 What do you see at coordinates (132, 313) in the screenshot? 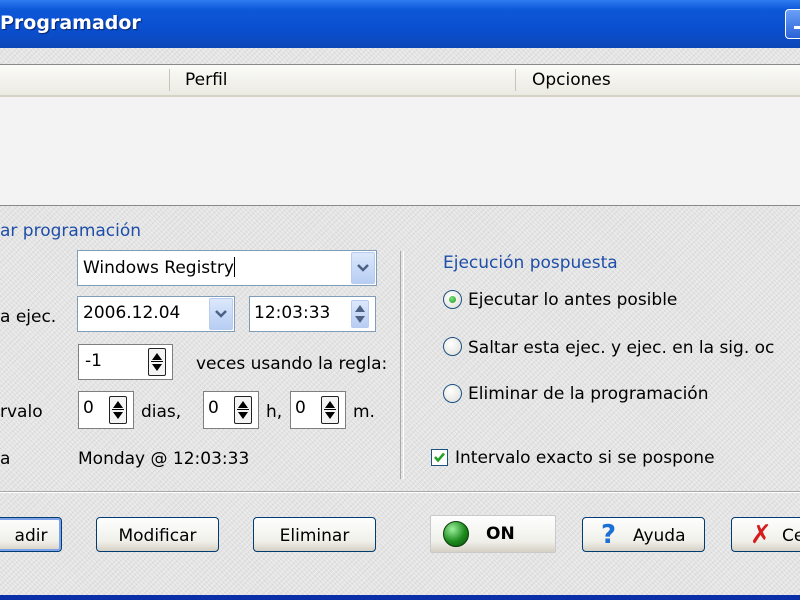
I see `date-value: 2006.12.04` at bounding box center [132, 313].